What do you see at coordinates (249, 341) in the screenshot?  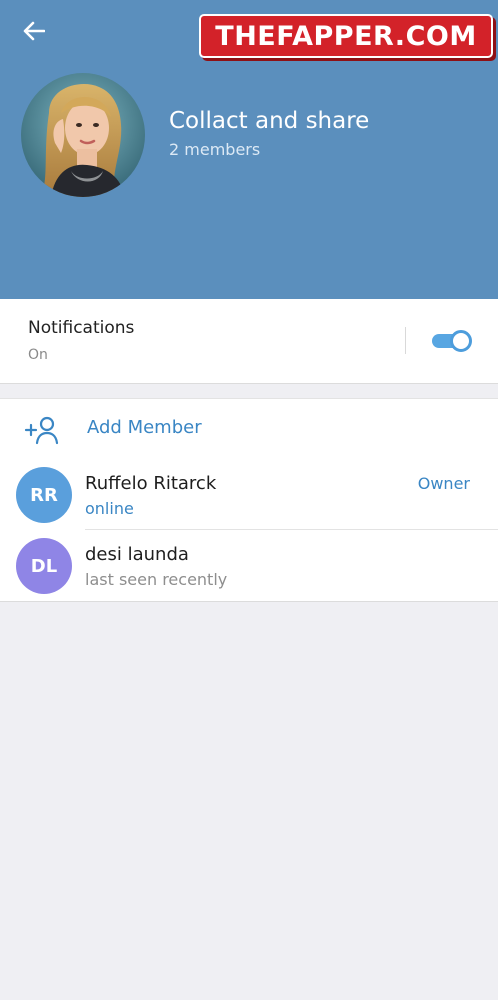 I see `notifications-setting: Notifications On` at bounding box center [249, 341].